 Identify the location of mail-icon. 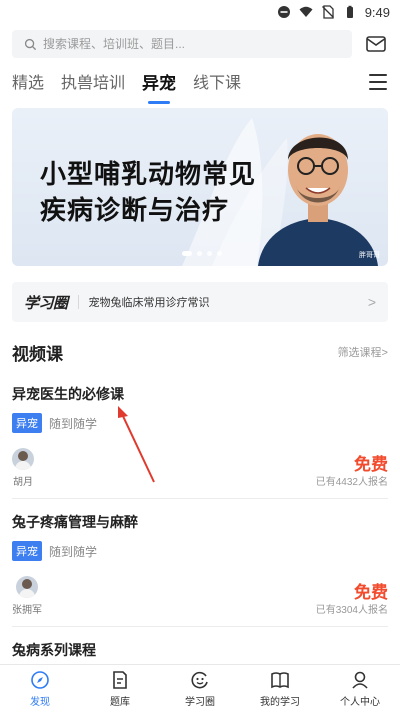
(376, 44).